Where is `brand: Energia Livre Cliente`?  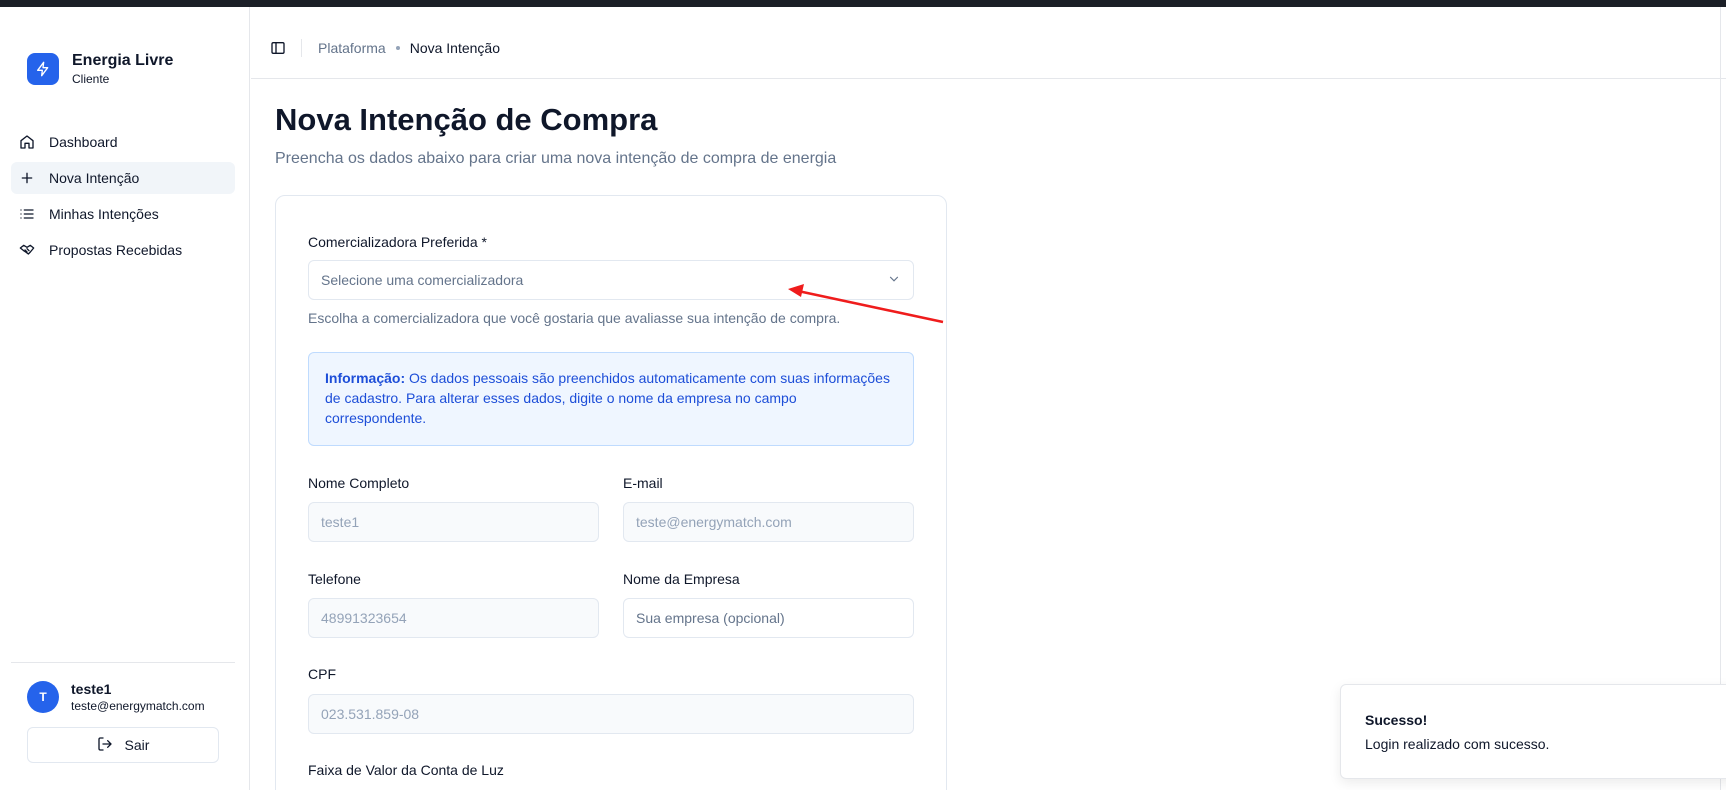 brand: Energia Livre Cliente is located at coordinates (100, 69).